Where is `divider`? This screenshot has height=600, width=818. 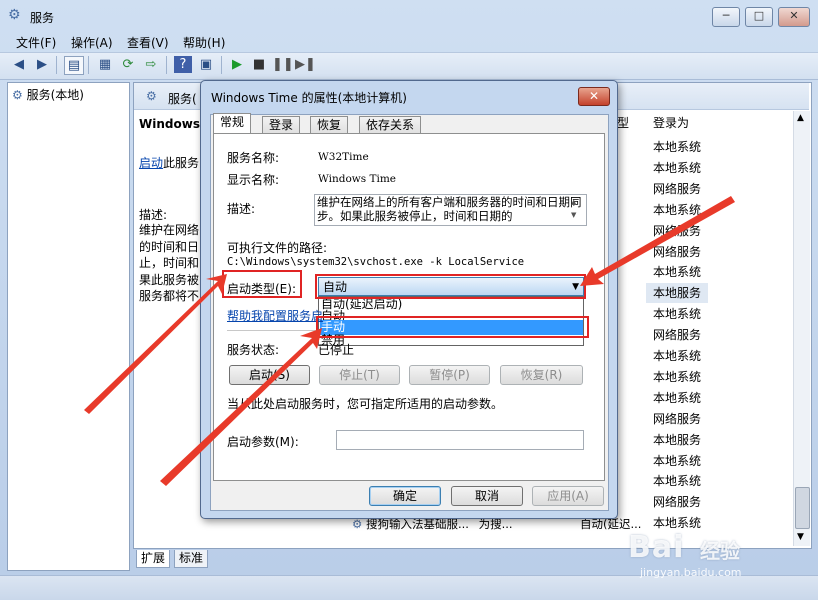 divider is located at coordinates (271, 330).